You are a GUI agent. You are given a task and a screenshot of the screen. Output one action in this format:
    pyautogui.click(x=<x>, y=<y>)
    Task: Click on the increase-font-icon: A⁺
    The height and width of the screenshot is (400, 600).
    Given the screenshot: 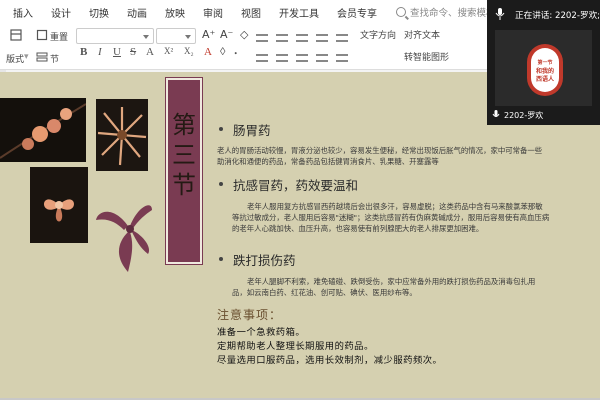 What is the action you would take?
    pyautogui.click(x=208, y=34)
    